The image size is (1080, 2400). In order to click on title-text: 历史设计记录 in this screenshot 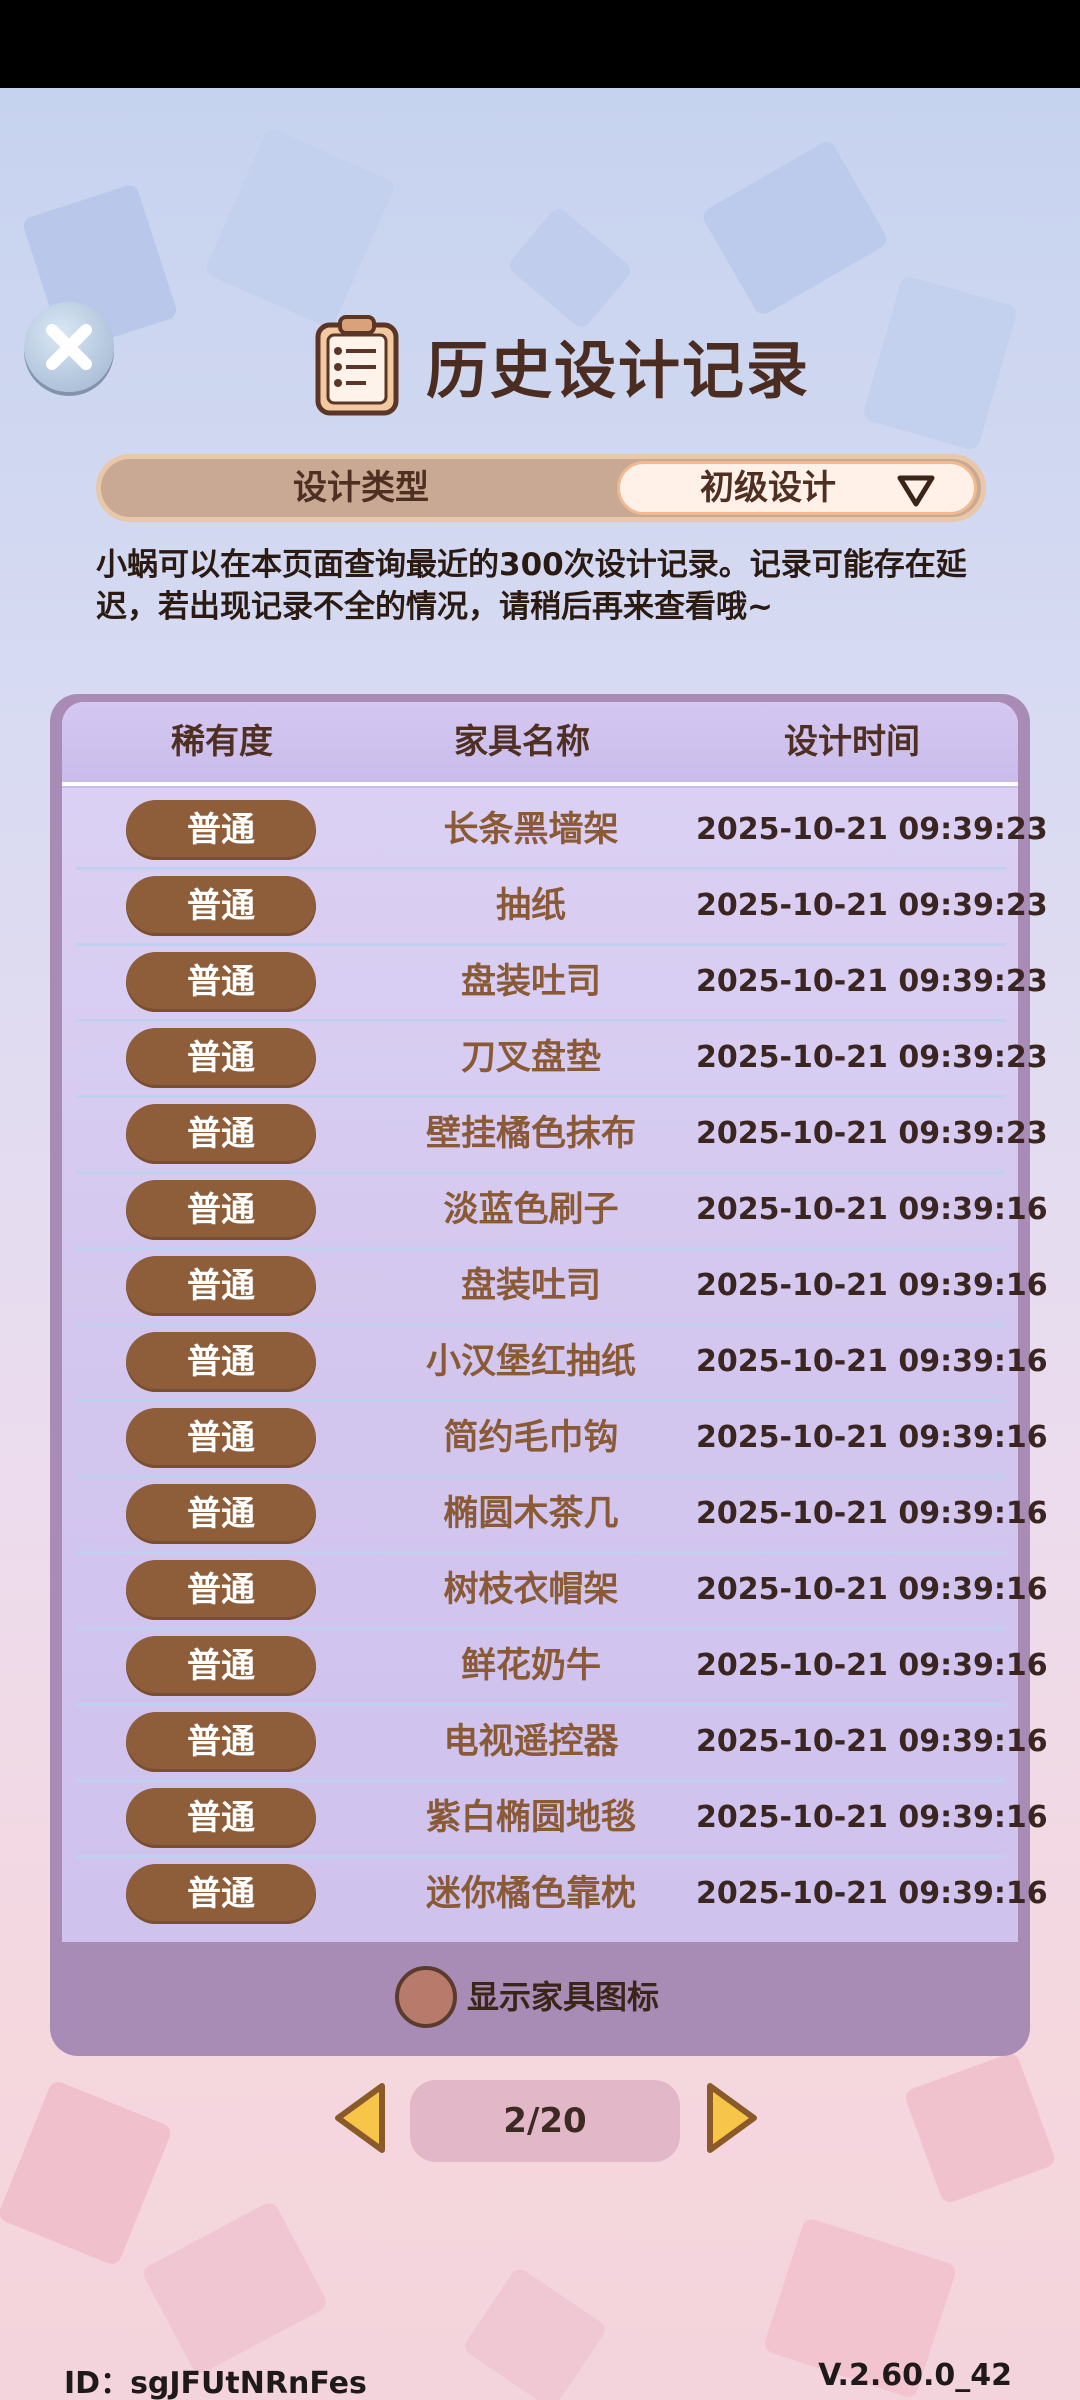, I will do `click(618, 370)`.